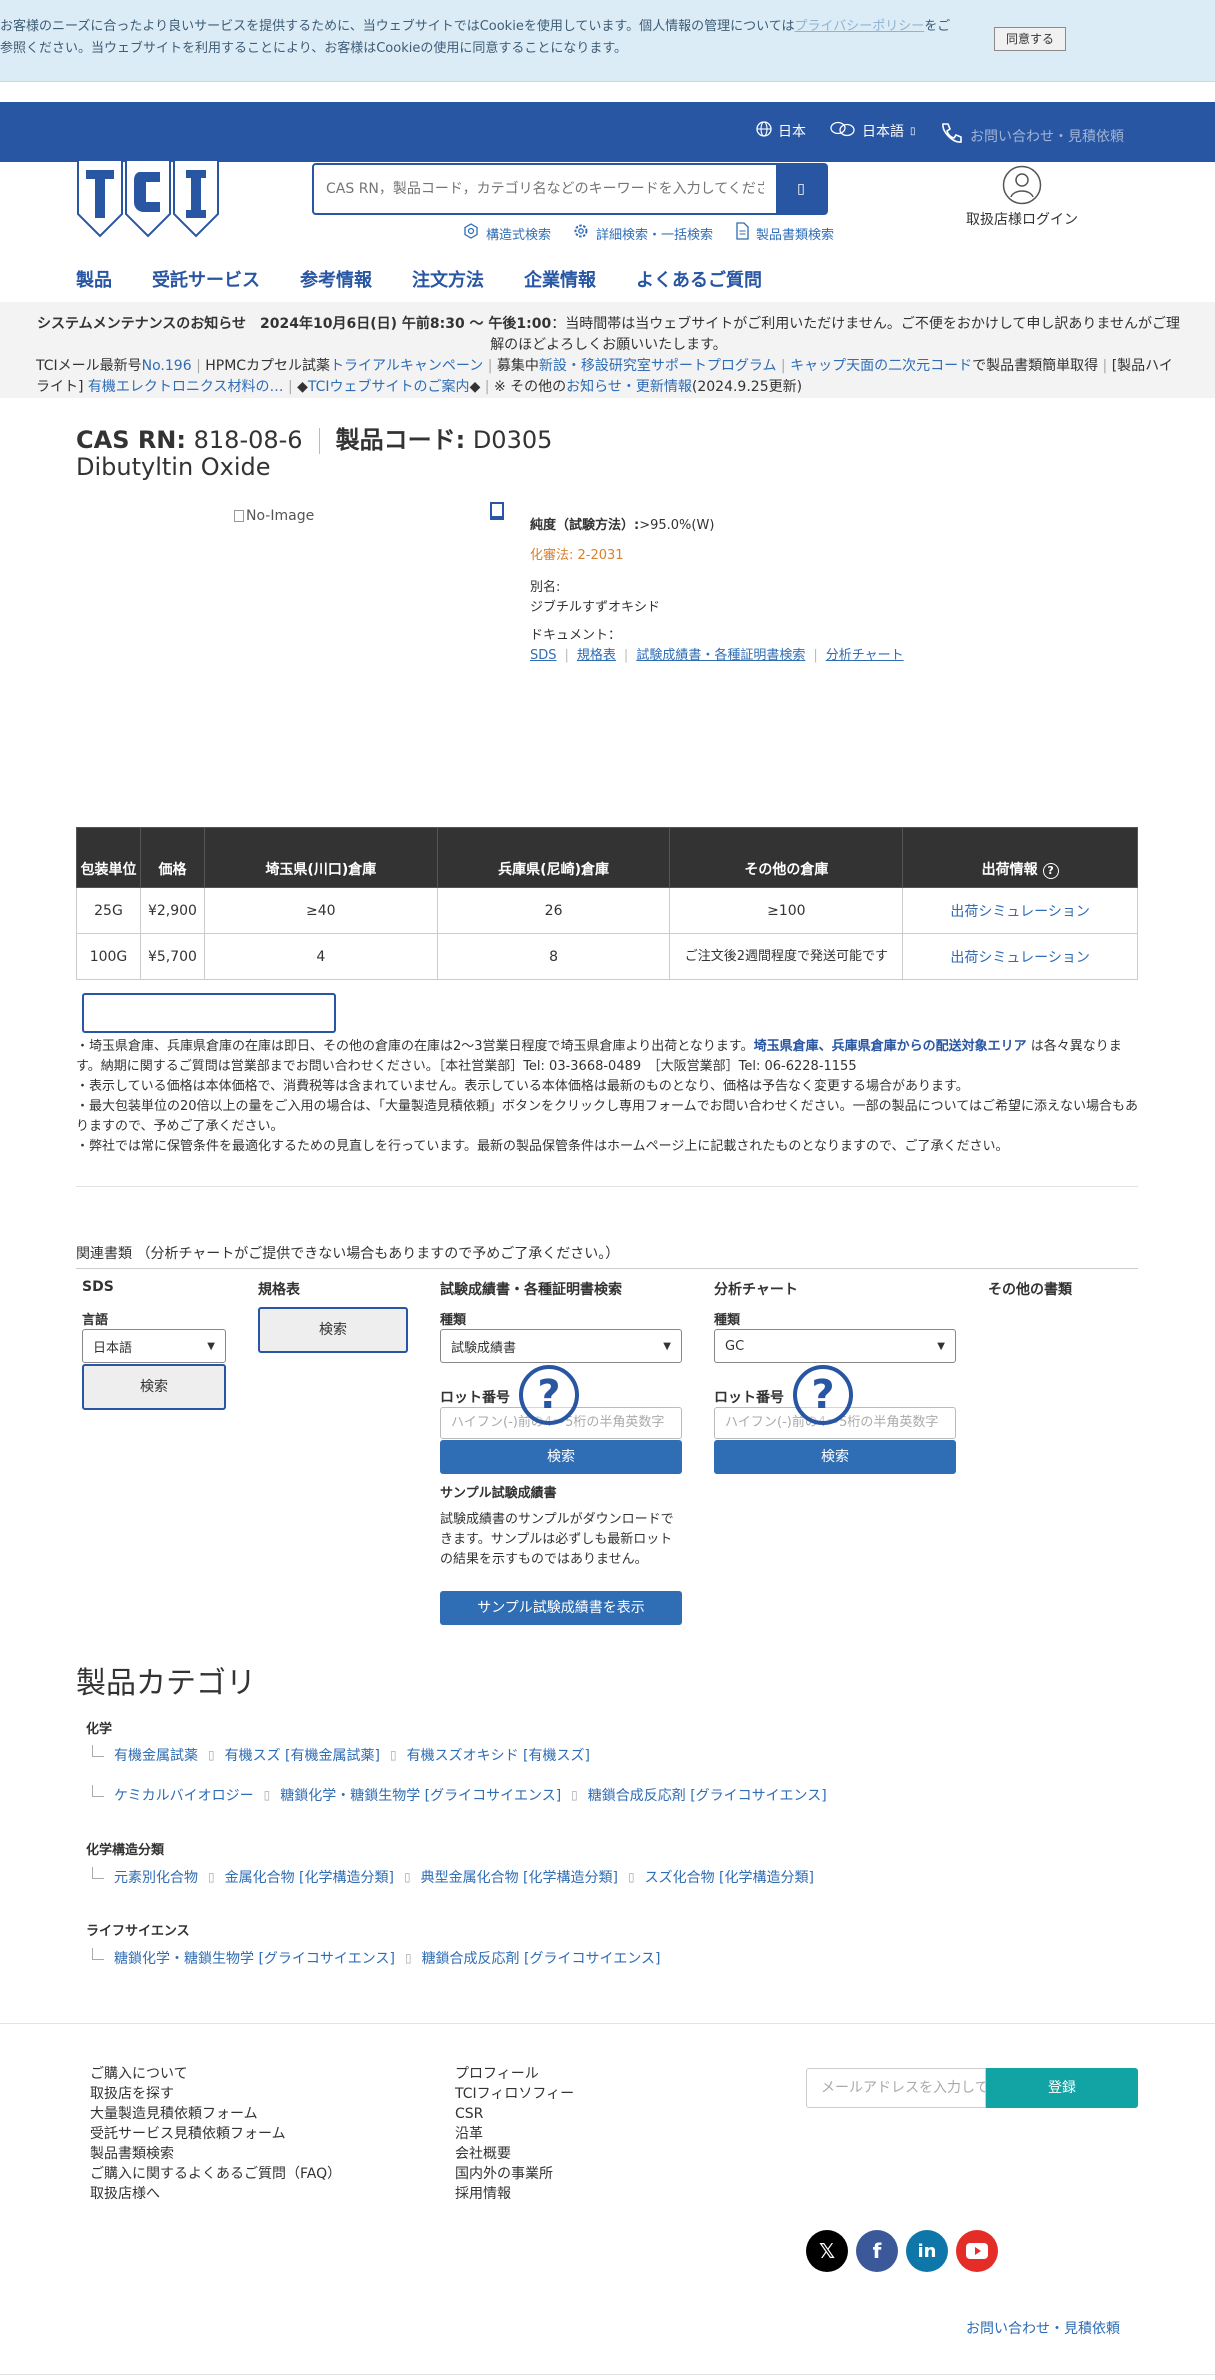 This screenshot has width=1215, height=2380. Describe the element at coordinates (94, 279) in the screenshot. I see `nav-products: 製品` at that location.